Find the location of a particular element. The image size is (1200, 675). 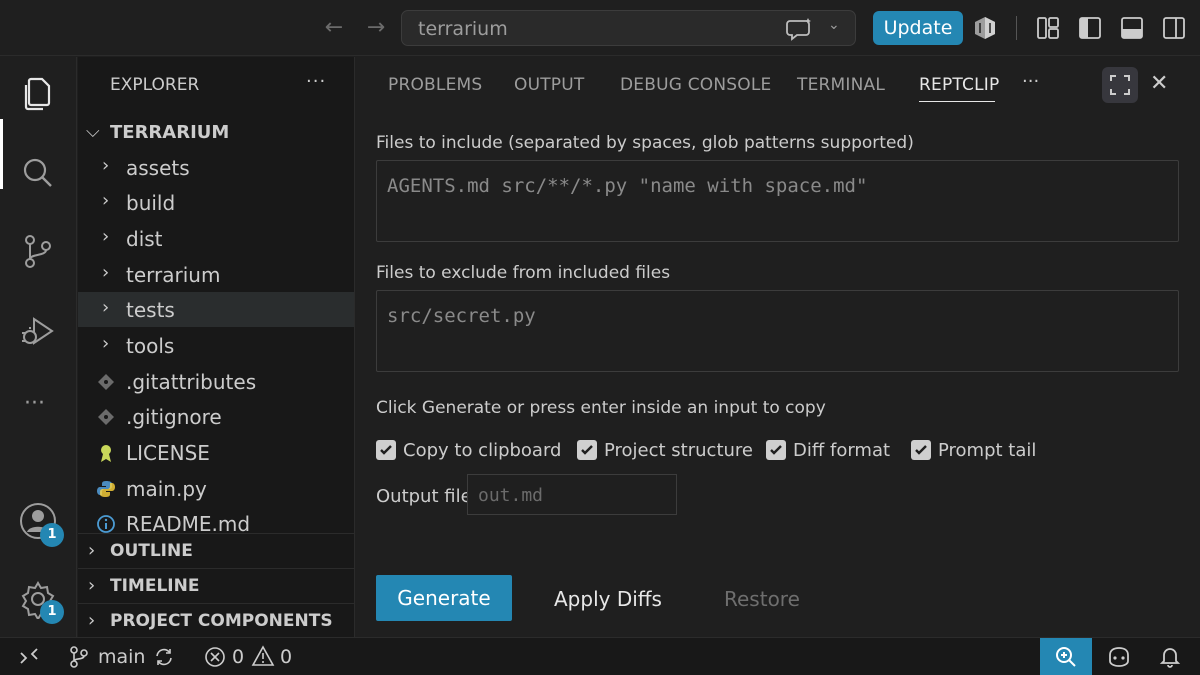

toggle-panel-icon is located at coordinates (1132, 28).